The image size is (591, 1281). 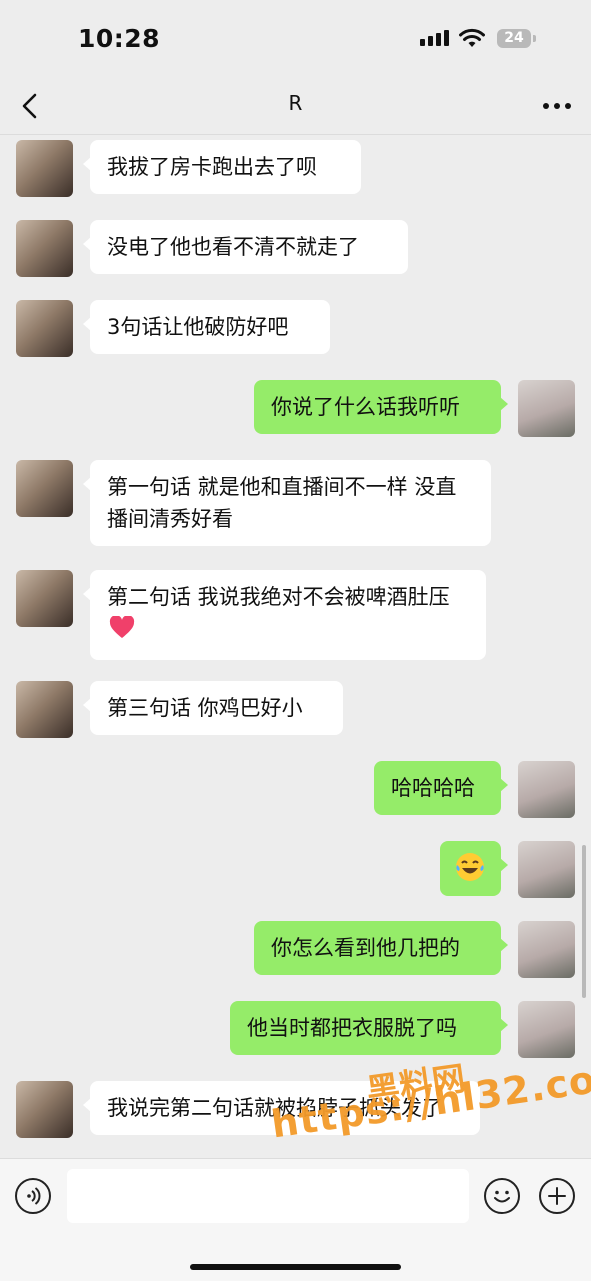 I want to click on message-row: 3句话让他破防好吧, so click(x=295, y=330).